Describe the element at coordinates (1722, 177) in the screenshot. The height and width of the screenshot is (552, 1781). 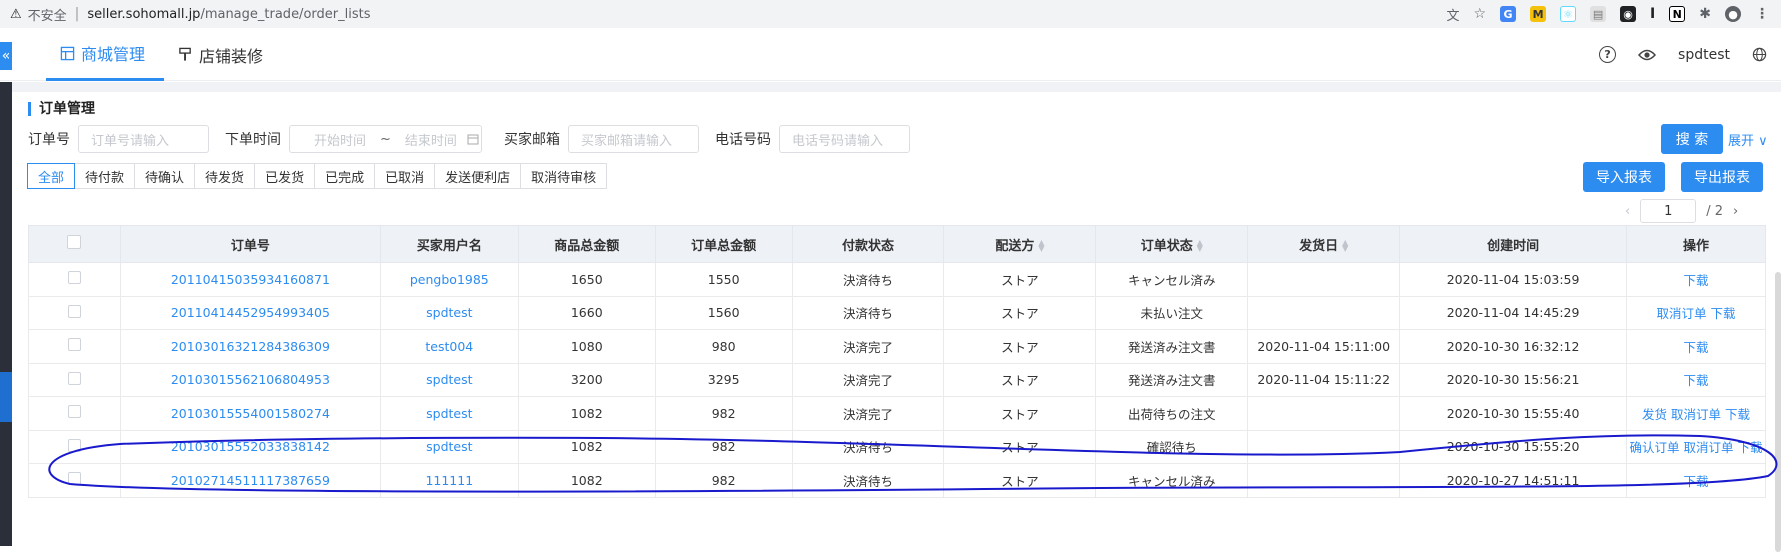
I see `export-report-button: 导出报表` at that location.